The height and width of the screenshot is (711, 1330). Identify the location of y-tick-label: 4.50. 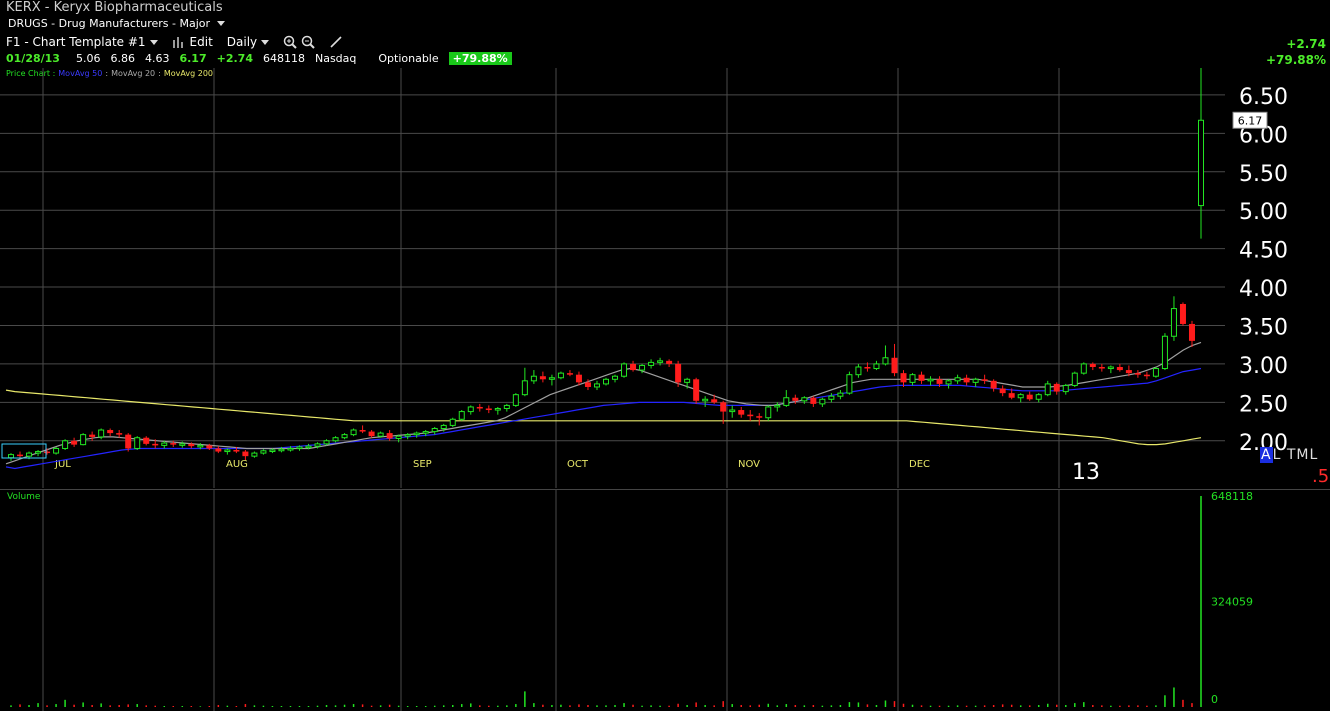
(1263, 251).